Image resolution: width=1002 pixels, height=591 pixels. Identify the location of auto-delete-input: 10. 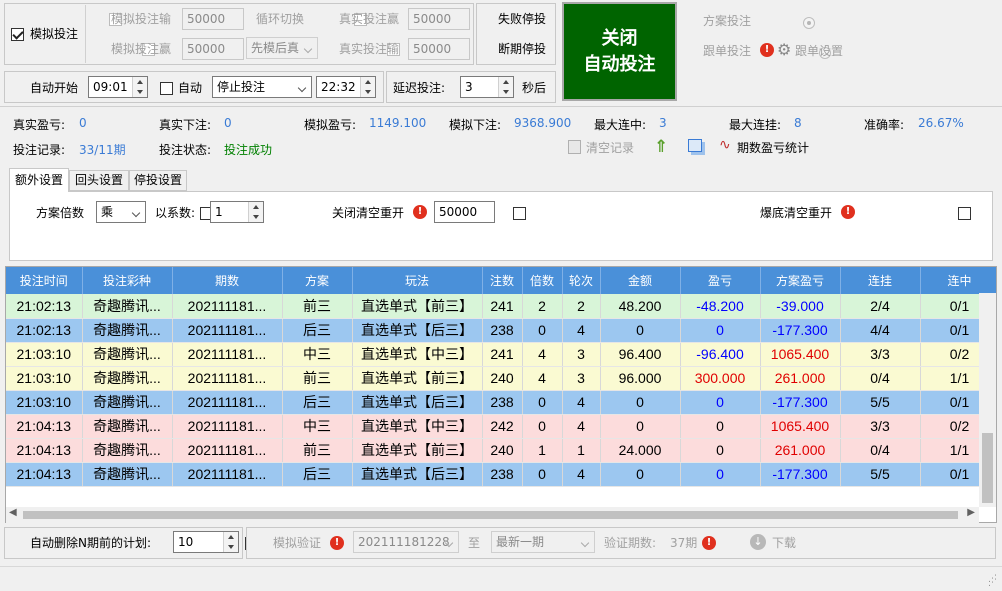
(206, 542).